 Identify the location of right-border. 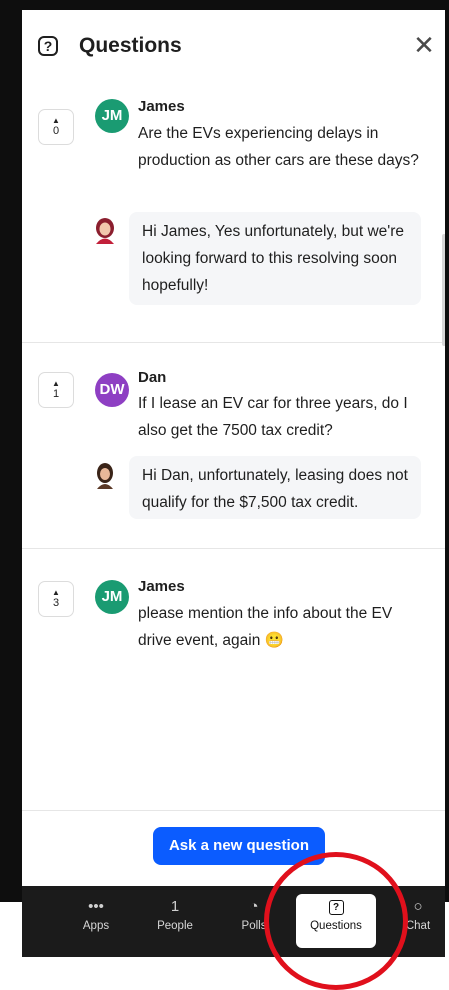
(447, 451).